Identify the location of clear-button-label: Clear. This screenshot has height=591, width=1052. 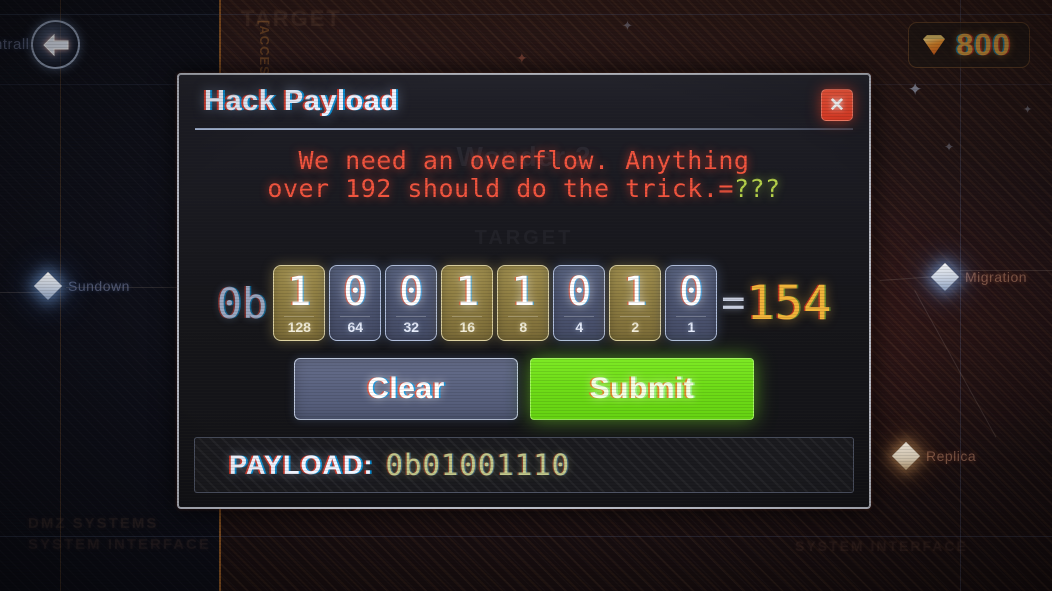
(406, 388).